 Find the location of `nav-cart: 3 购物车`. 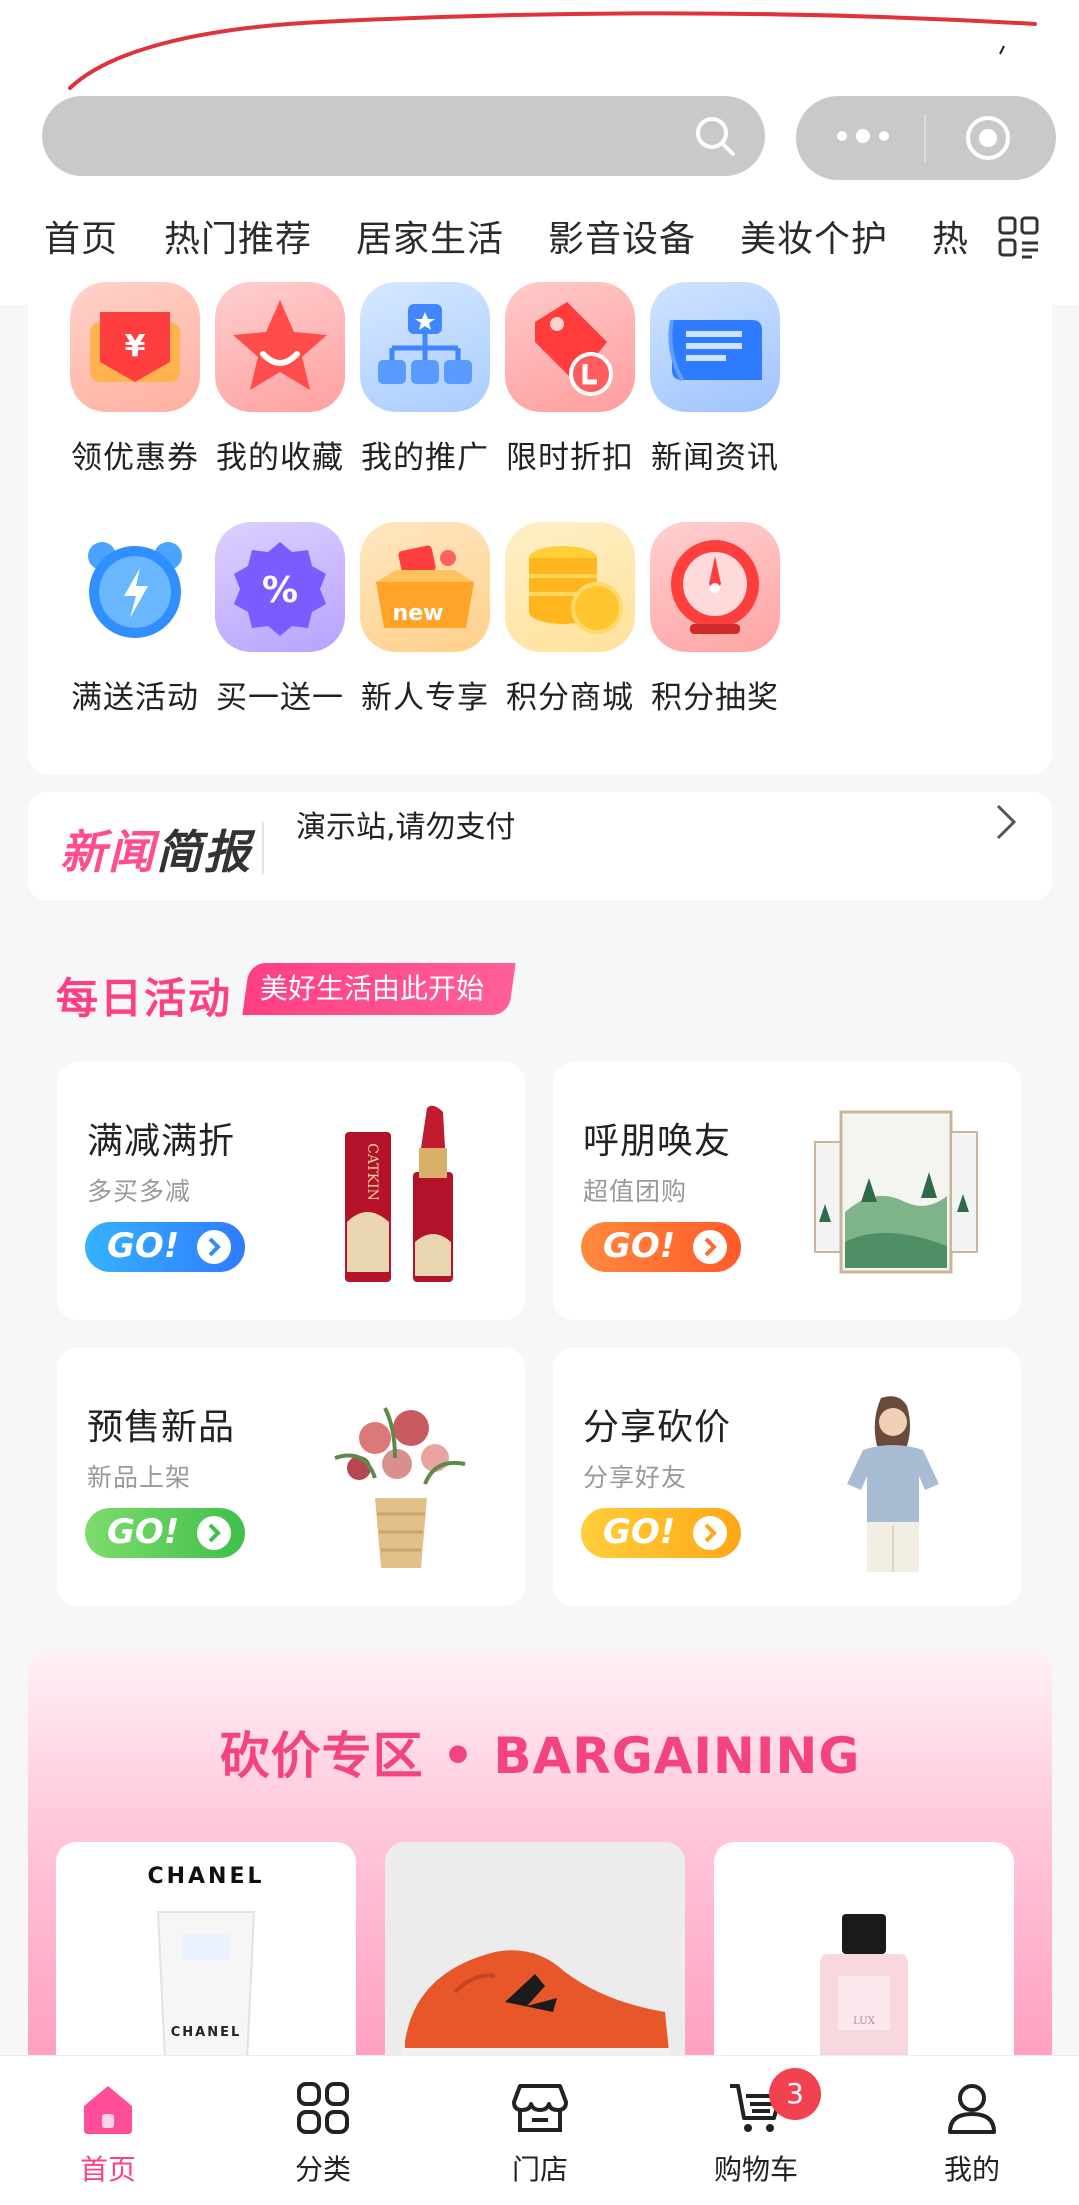

nav-cart: 3 购物车 is located at coordinates (756, 2128).